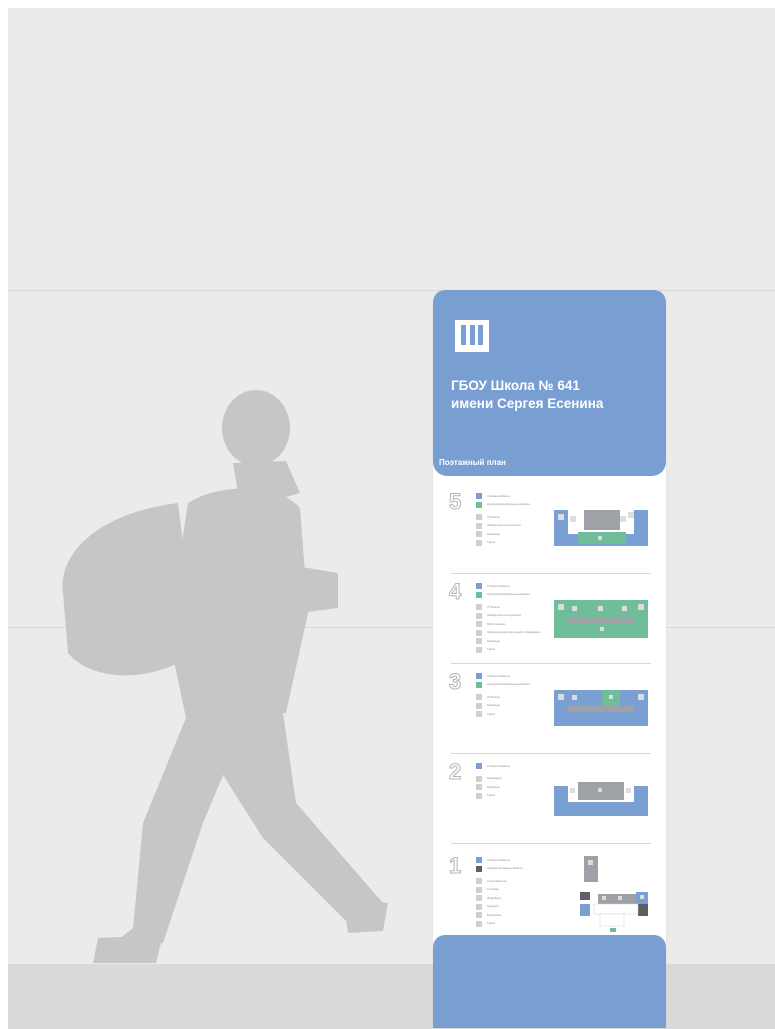 This screenshot has width=775, height=1029. Describe the element at coordinates (455, 865) in the screenshot. I see `floor-number: 1` at that location.